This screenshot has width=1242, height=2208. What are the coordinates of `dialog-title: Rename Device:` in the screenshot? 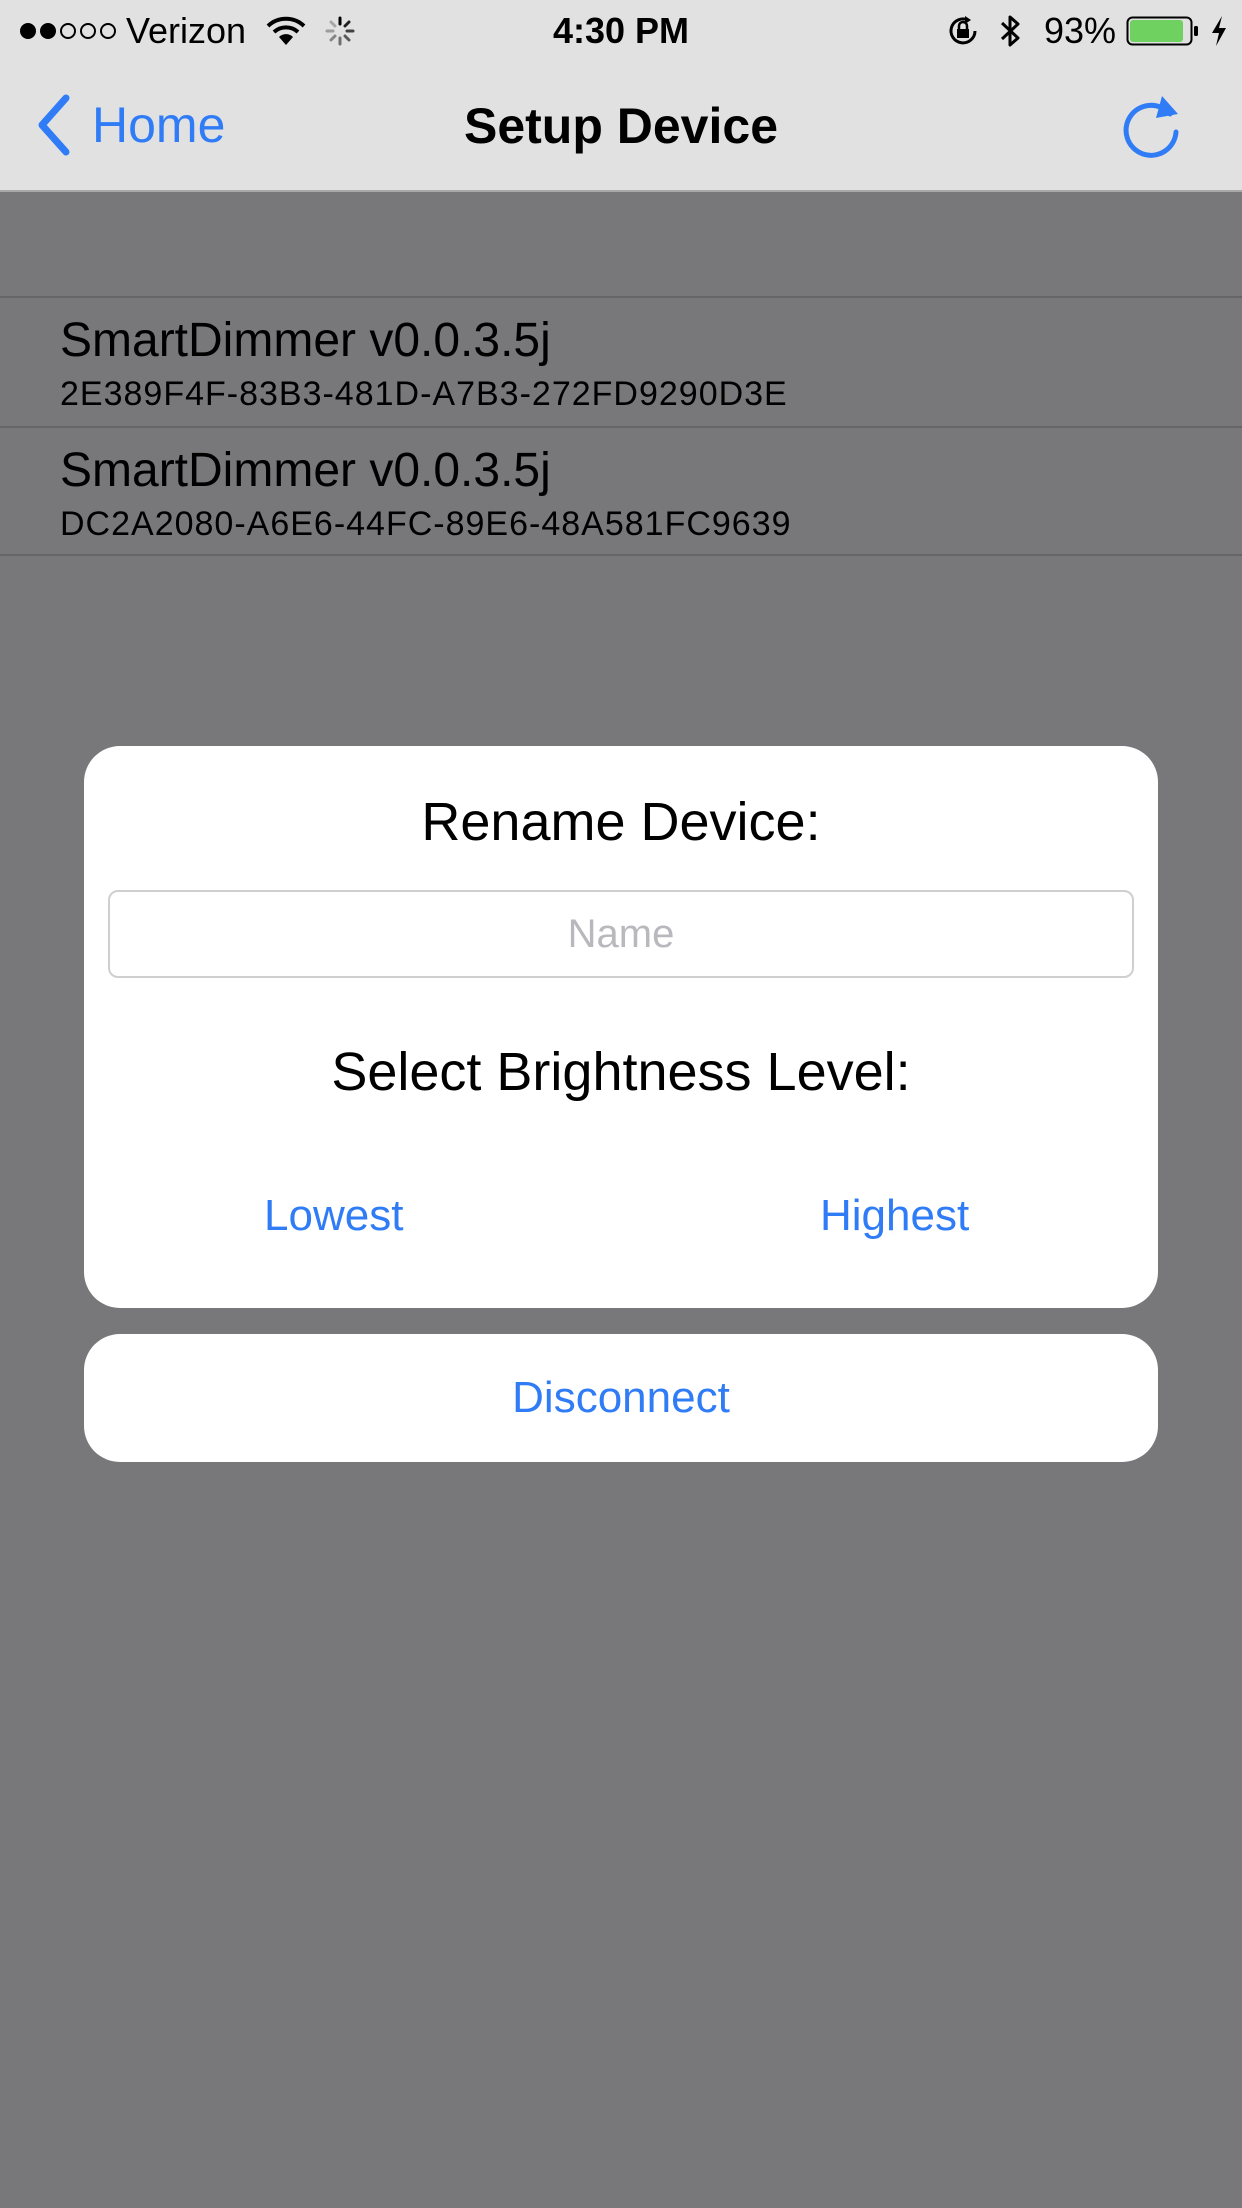 It's located at (621, 822).